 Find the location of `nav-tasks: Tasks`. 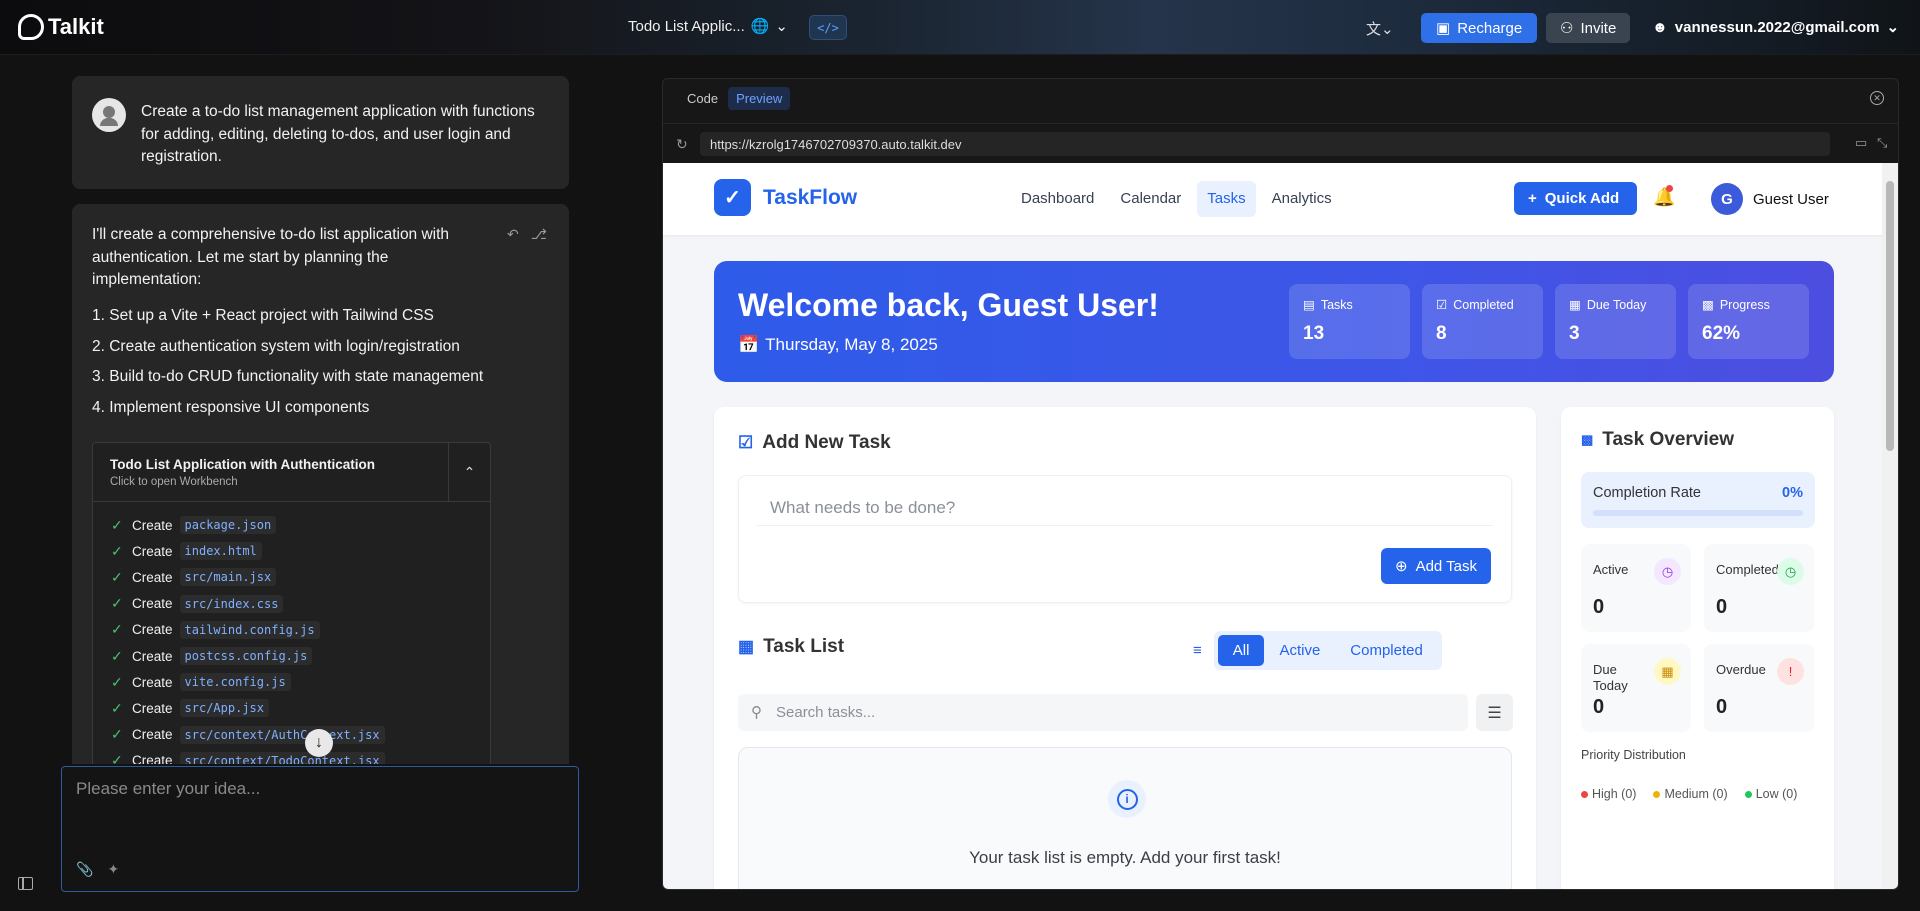

nav-tasks: Tasks is located at coordinates (1226, 199).